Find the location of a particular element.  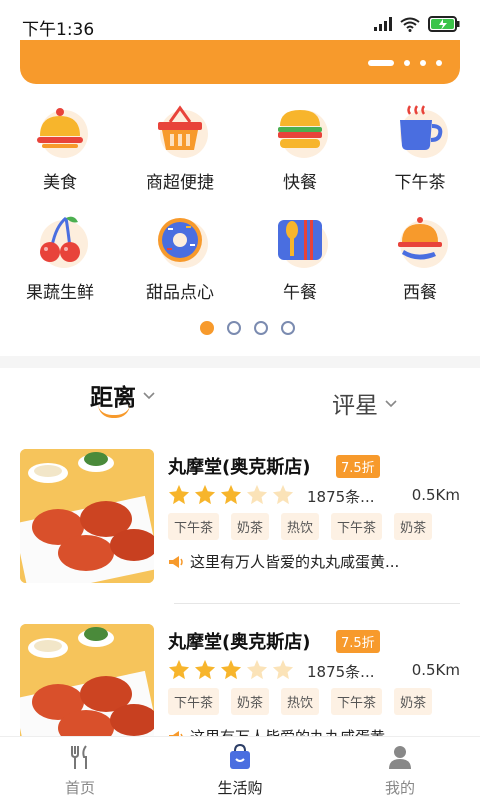

signal-icon is located at coordinates (383, 24).